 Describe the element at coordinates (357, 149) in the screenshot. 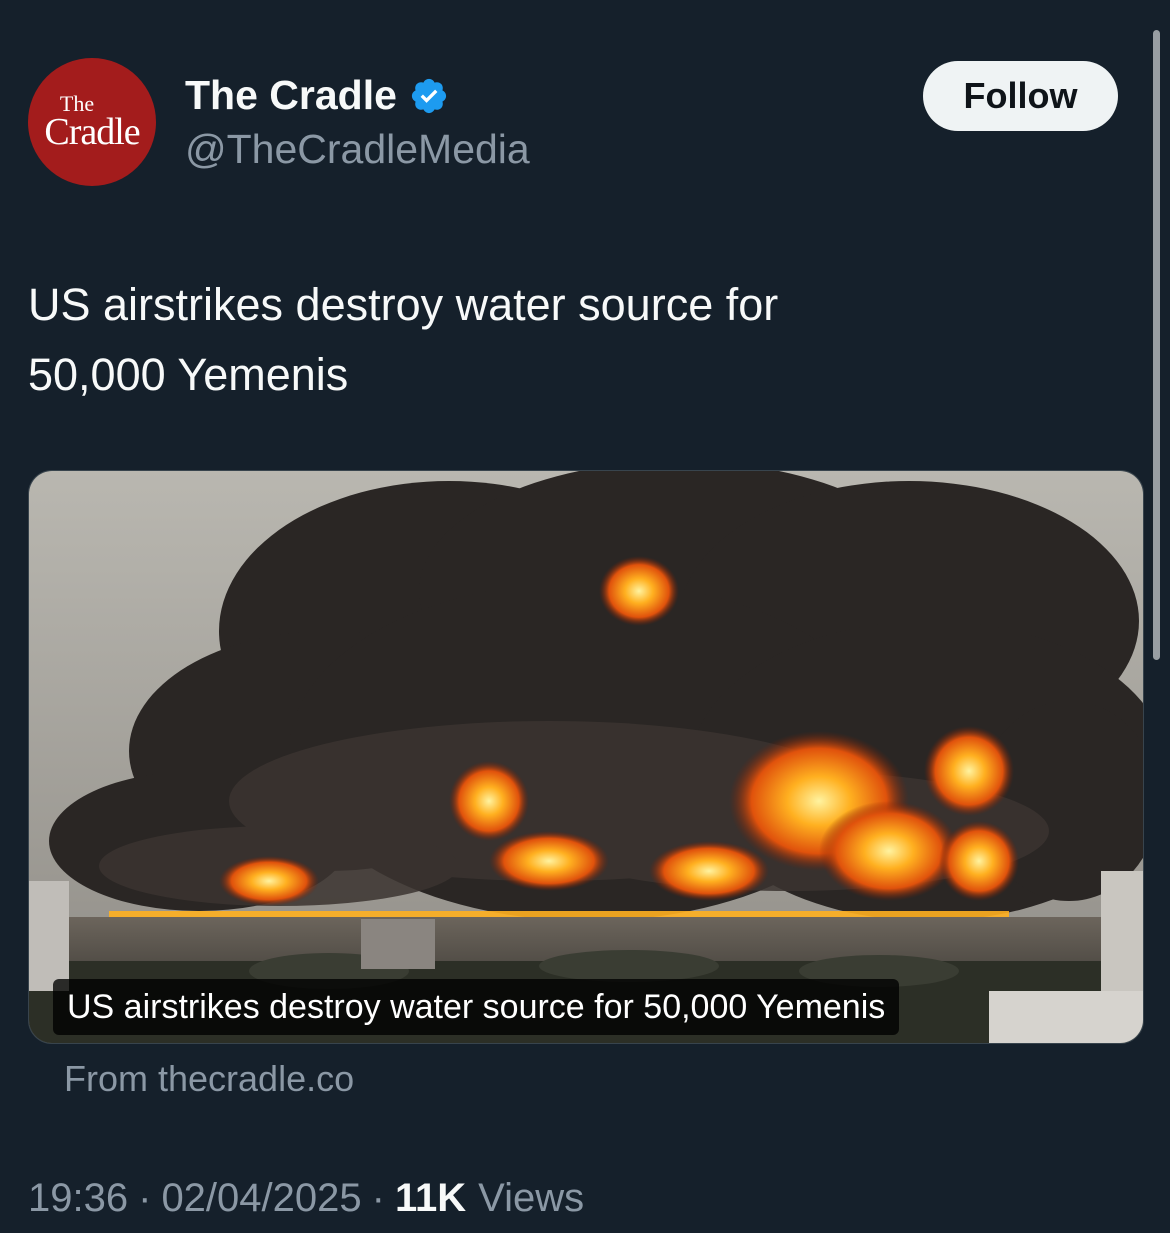

I see `author-handle: @TheCradleMedia` at that location.